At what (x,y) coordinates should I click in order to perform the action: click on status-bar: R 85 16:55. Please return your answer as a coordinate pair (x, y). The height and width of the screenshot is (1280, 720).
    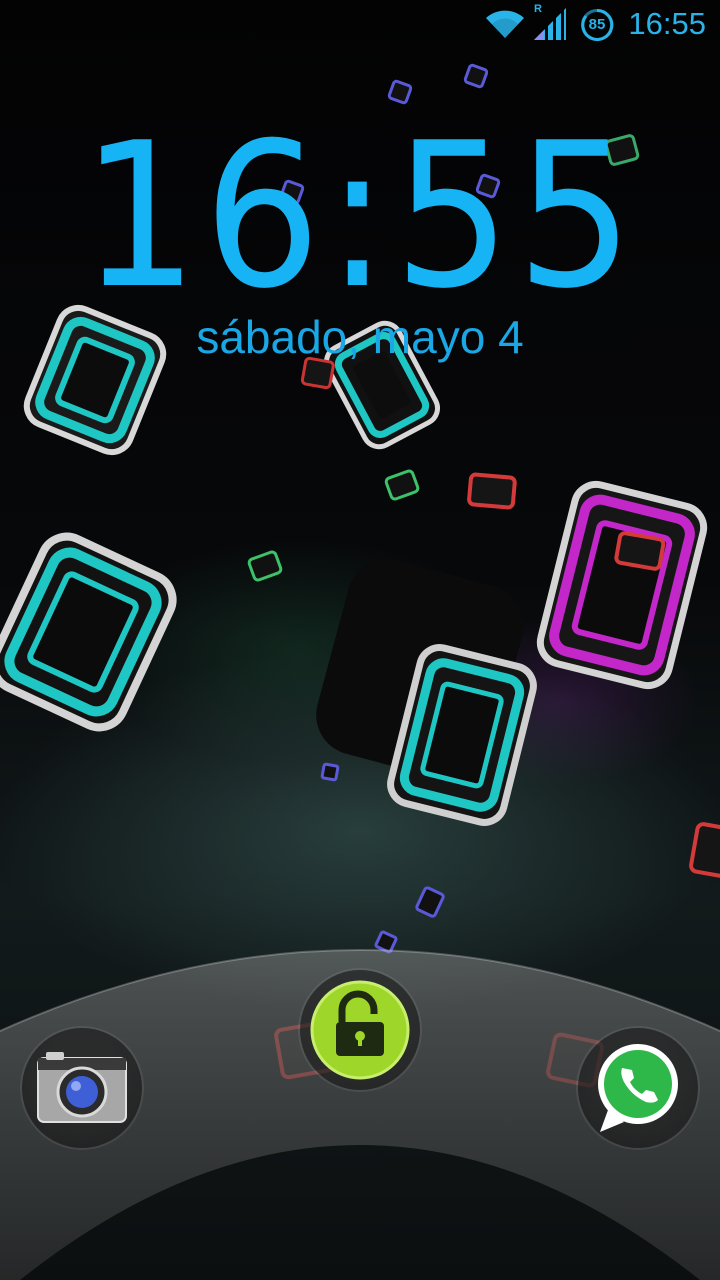
    Looking at the image, I should click on (360, 25).